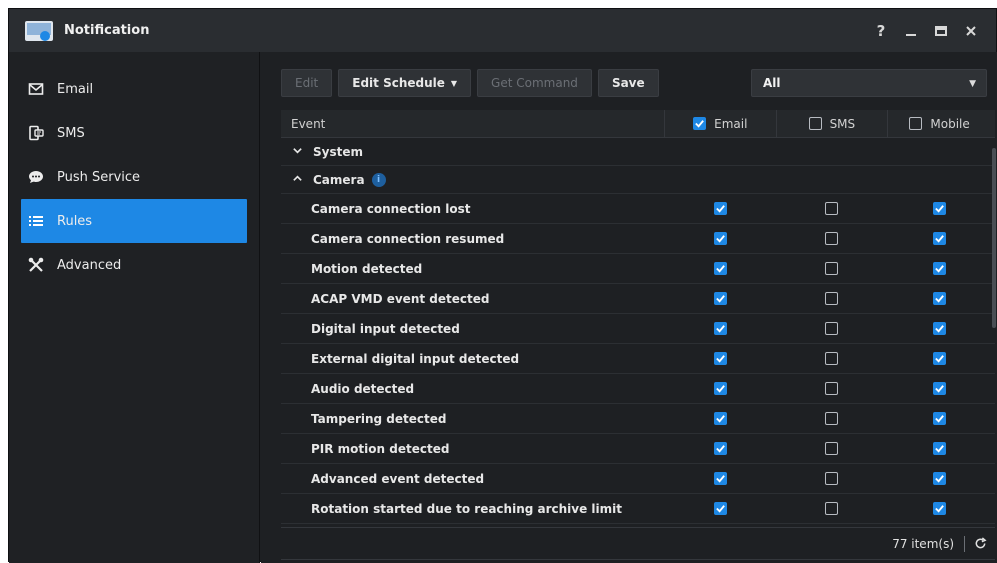 Image resolution: width=997 pixels, height=563 pixels. What do you see at coordinates (700, 123) in the screenshot?
I see `header-email-checkbox` at bounding box center [700, 123].